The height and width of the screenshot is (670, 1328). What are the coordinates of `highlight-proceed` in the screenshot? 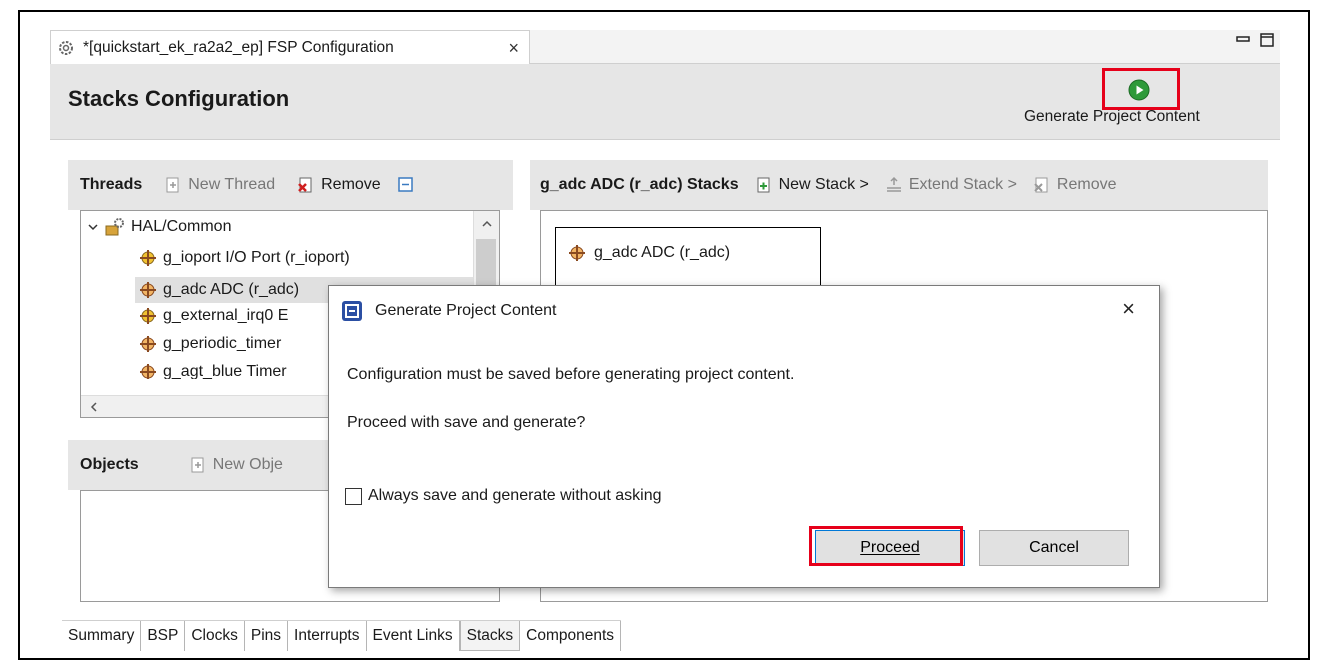 It's located at (886, 546).